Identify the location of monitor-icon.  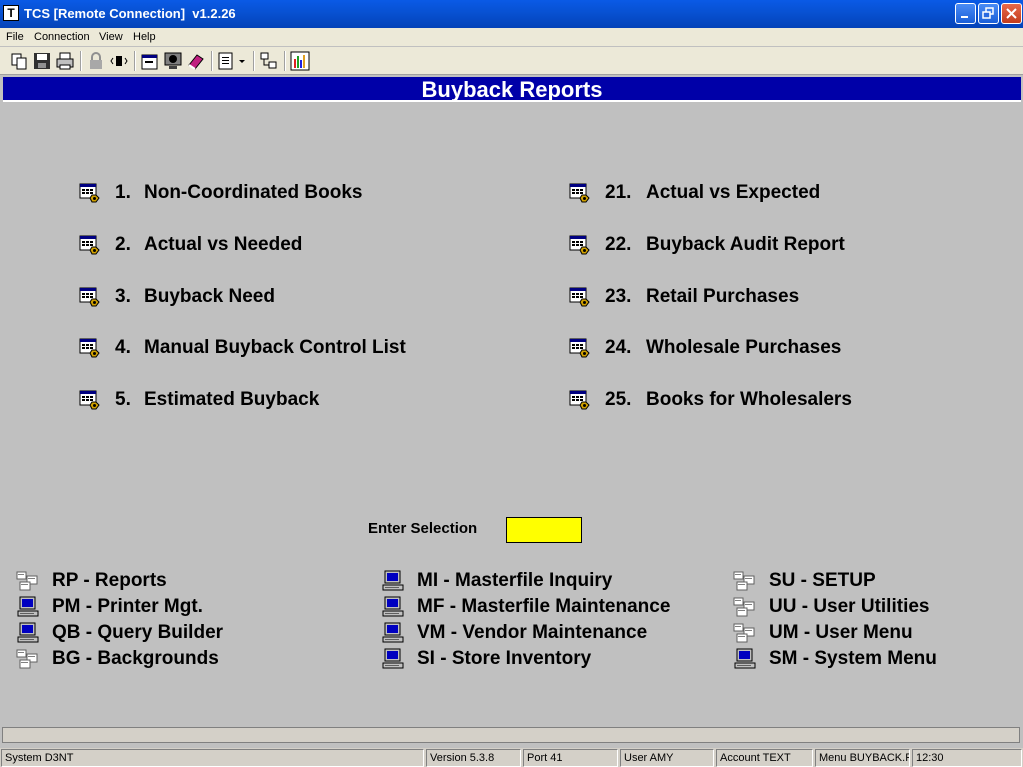
(173, 61).